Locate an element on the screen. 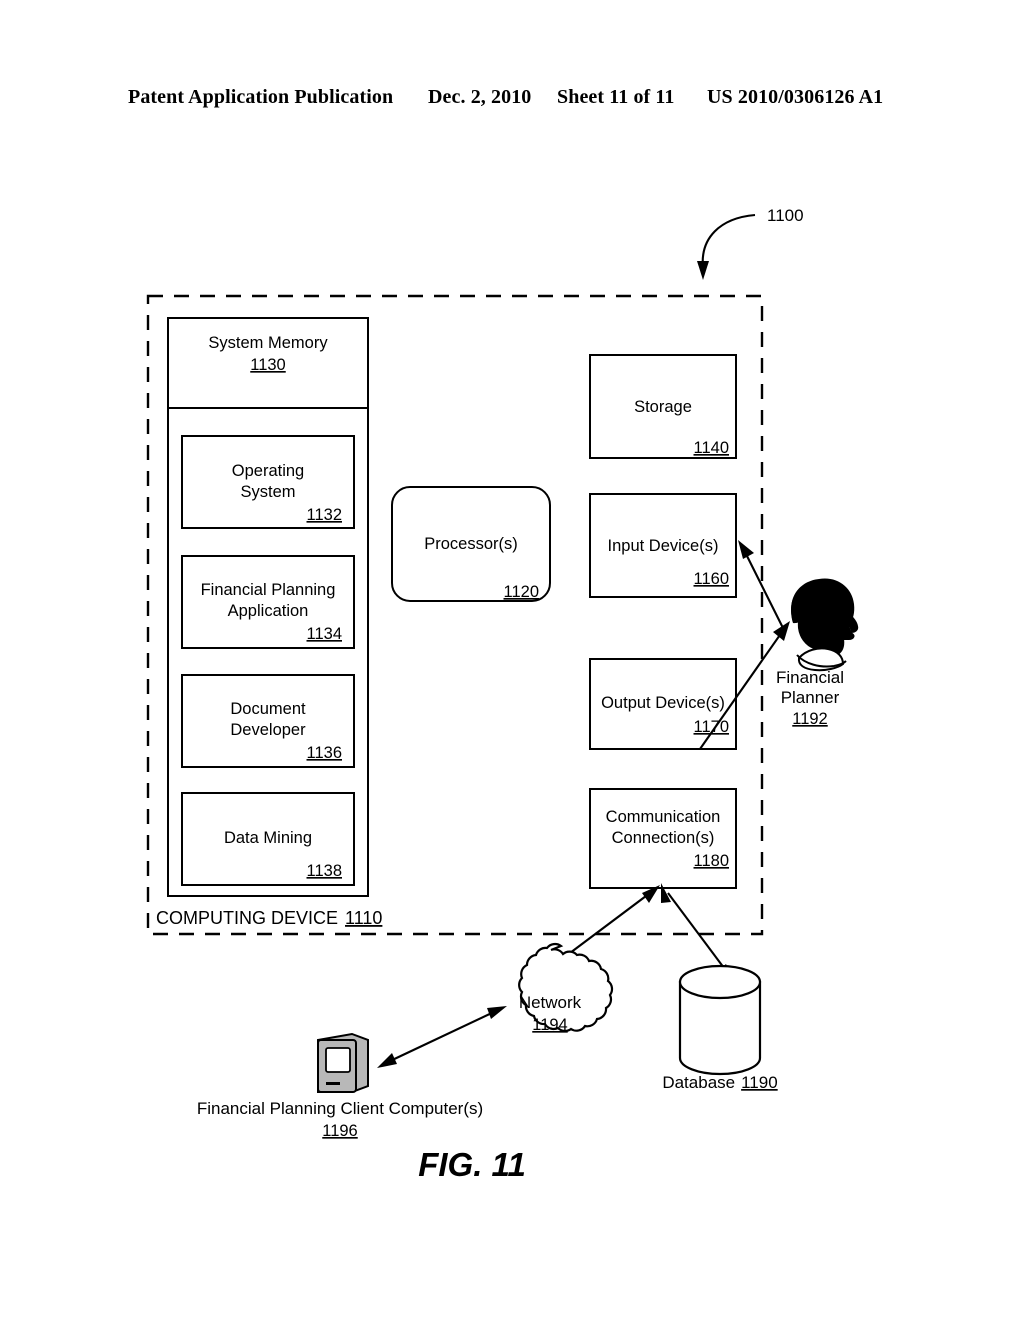 Image resolution: width=1024 pixels, height=1320 pixels. output-devices-label: Output Device(s) is located at coordinates (663, 703).